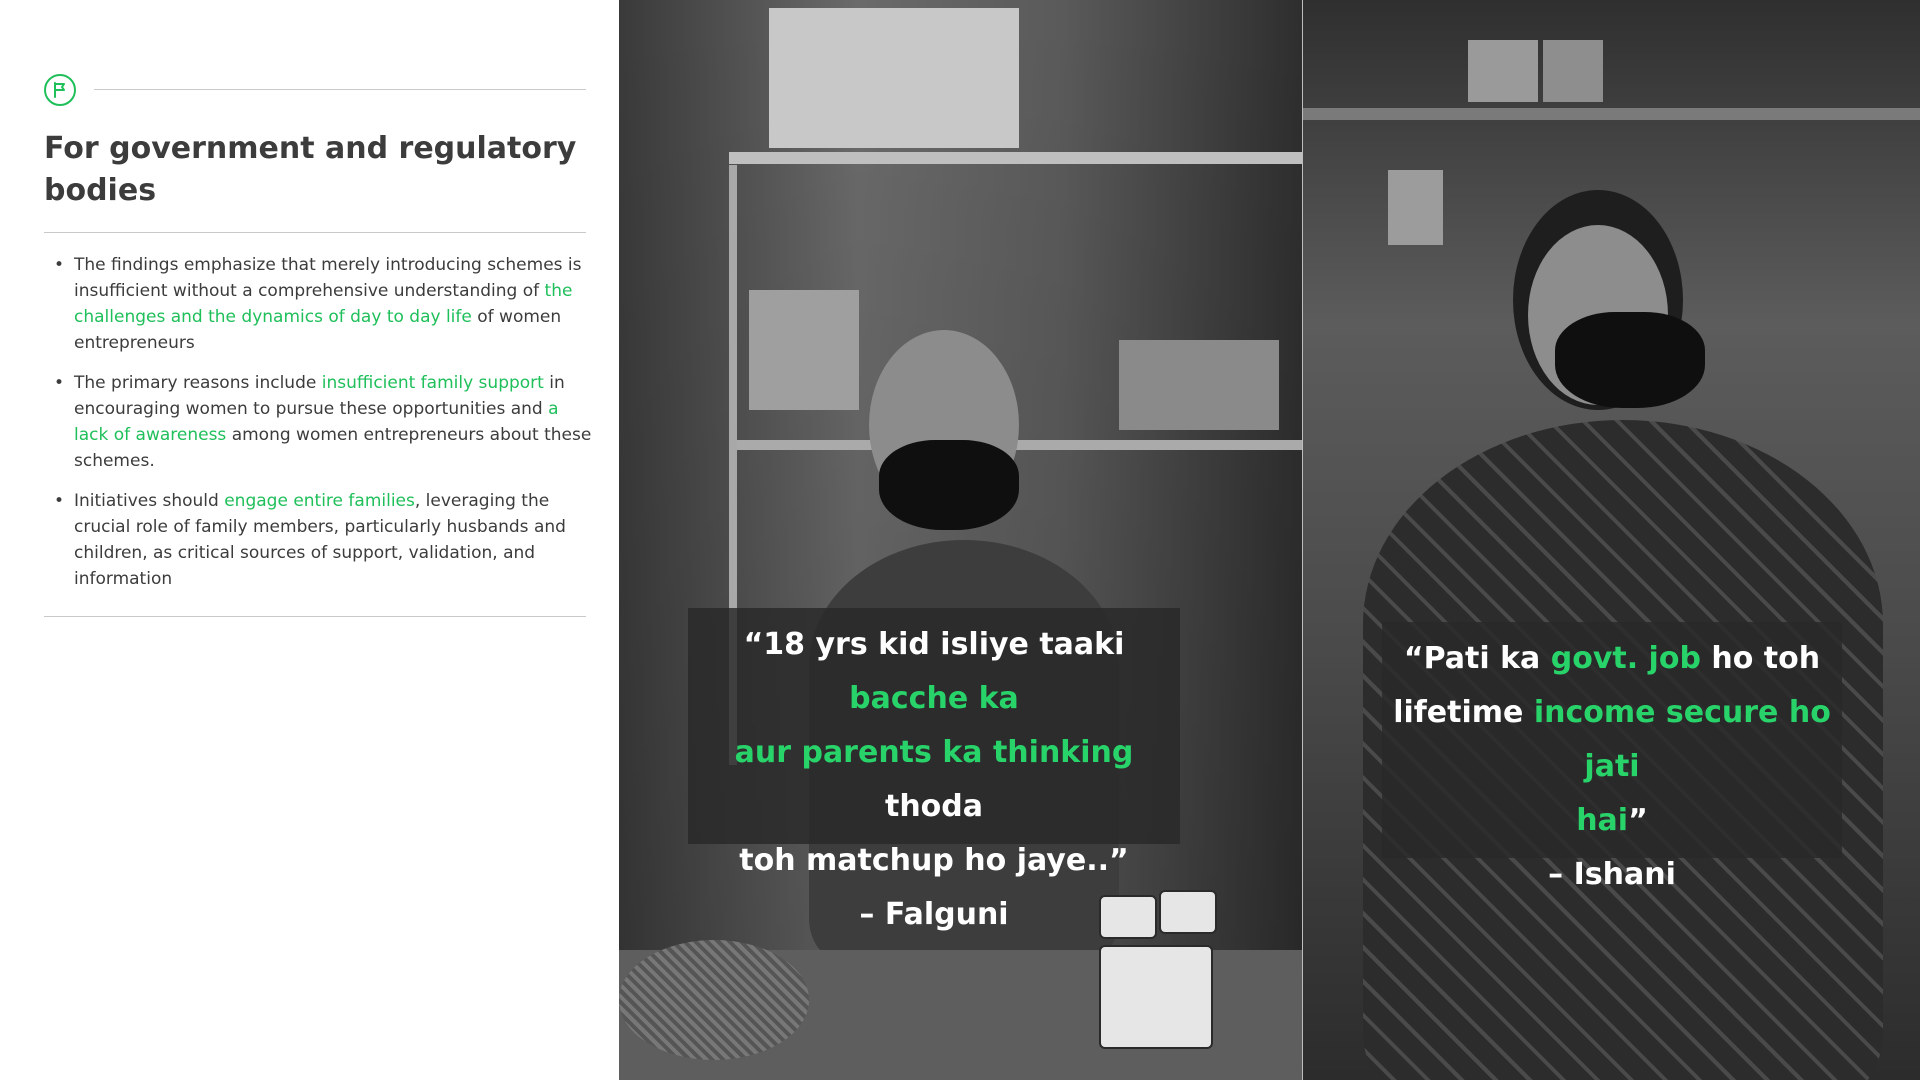  I want to click on quote-line: hai”, so click(1612, 821).